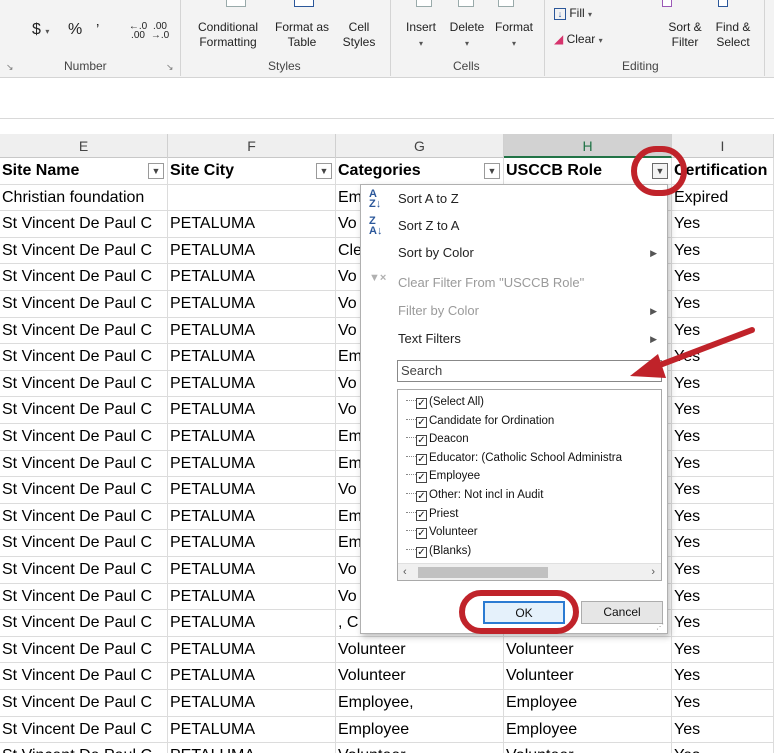 This screenshot has height=753, width=774. Describe the element at coordinates (420, 146) in the screenshot. I see `column-header-g: G` at that location.